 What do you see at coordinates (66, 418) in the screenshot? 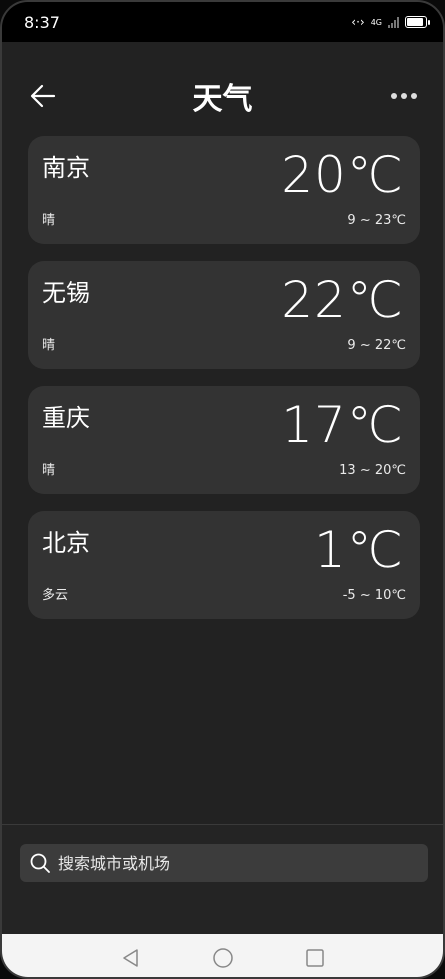
I see `city-name: 重庆` at bounding box center [66, 418].